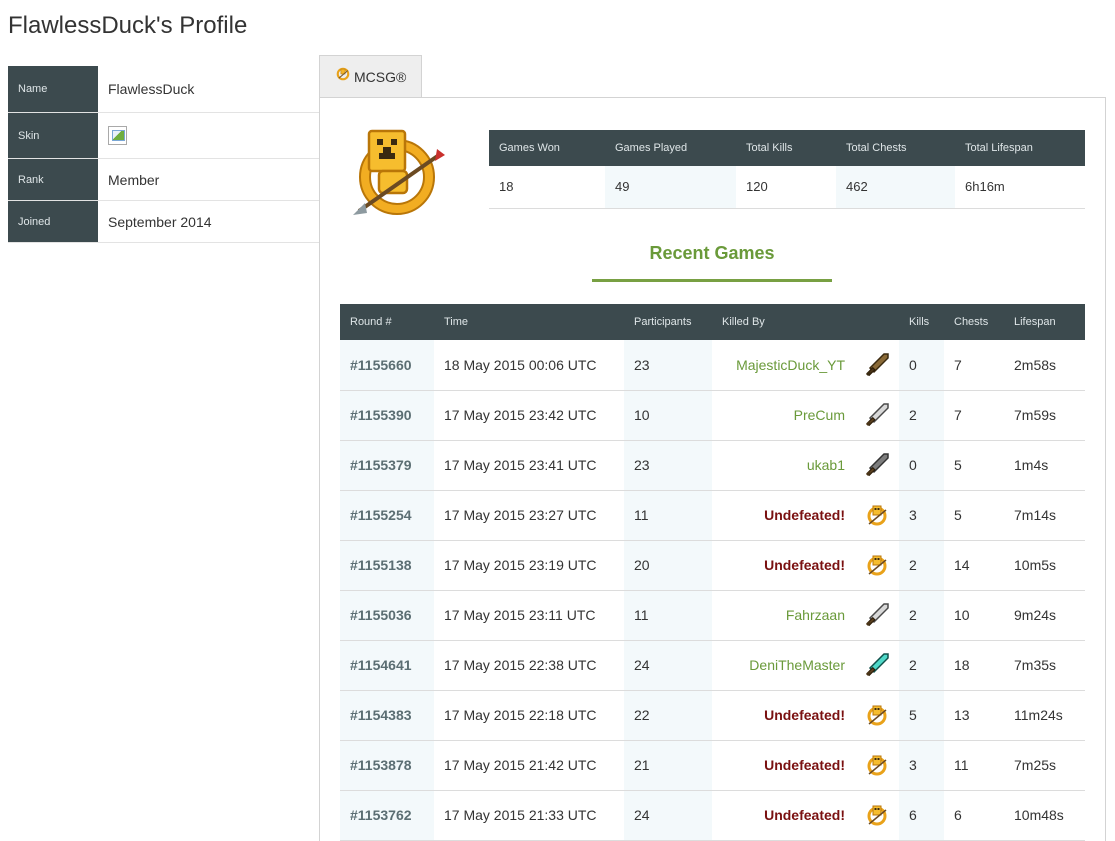 The height and width of the screenshot is (841, 1115). Describe the element at coordinates (529, 815) in the screenshot. I see `game-time: 17 May 2015 21:33 UTC` at that location.